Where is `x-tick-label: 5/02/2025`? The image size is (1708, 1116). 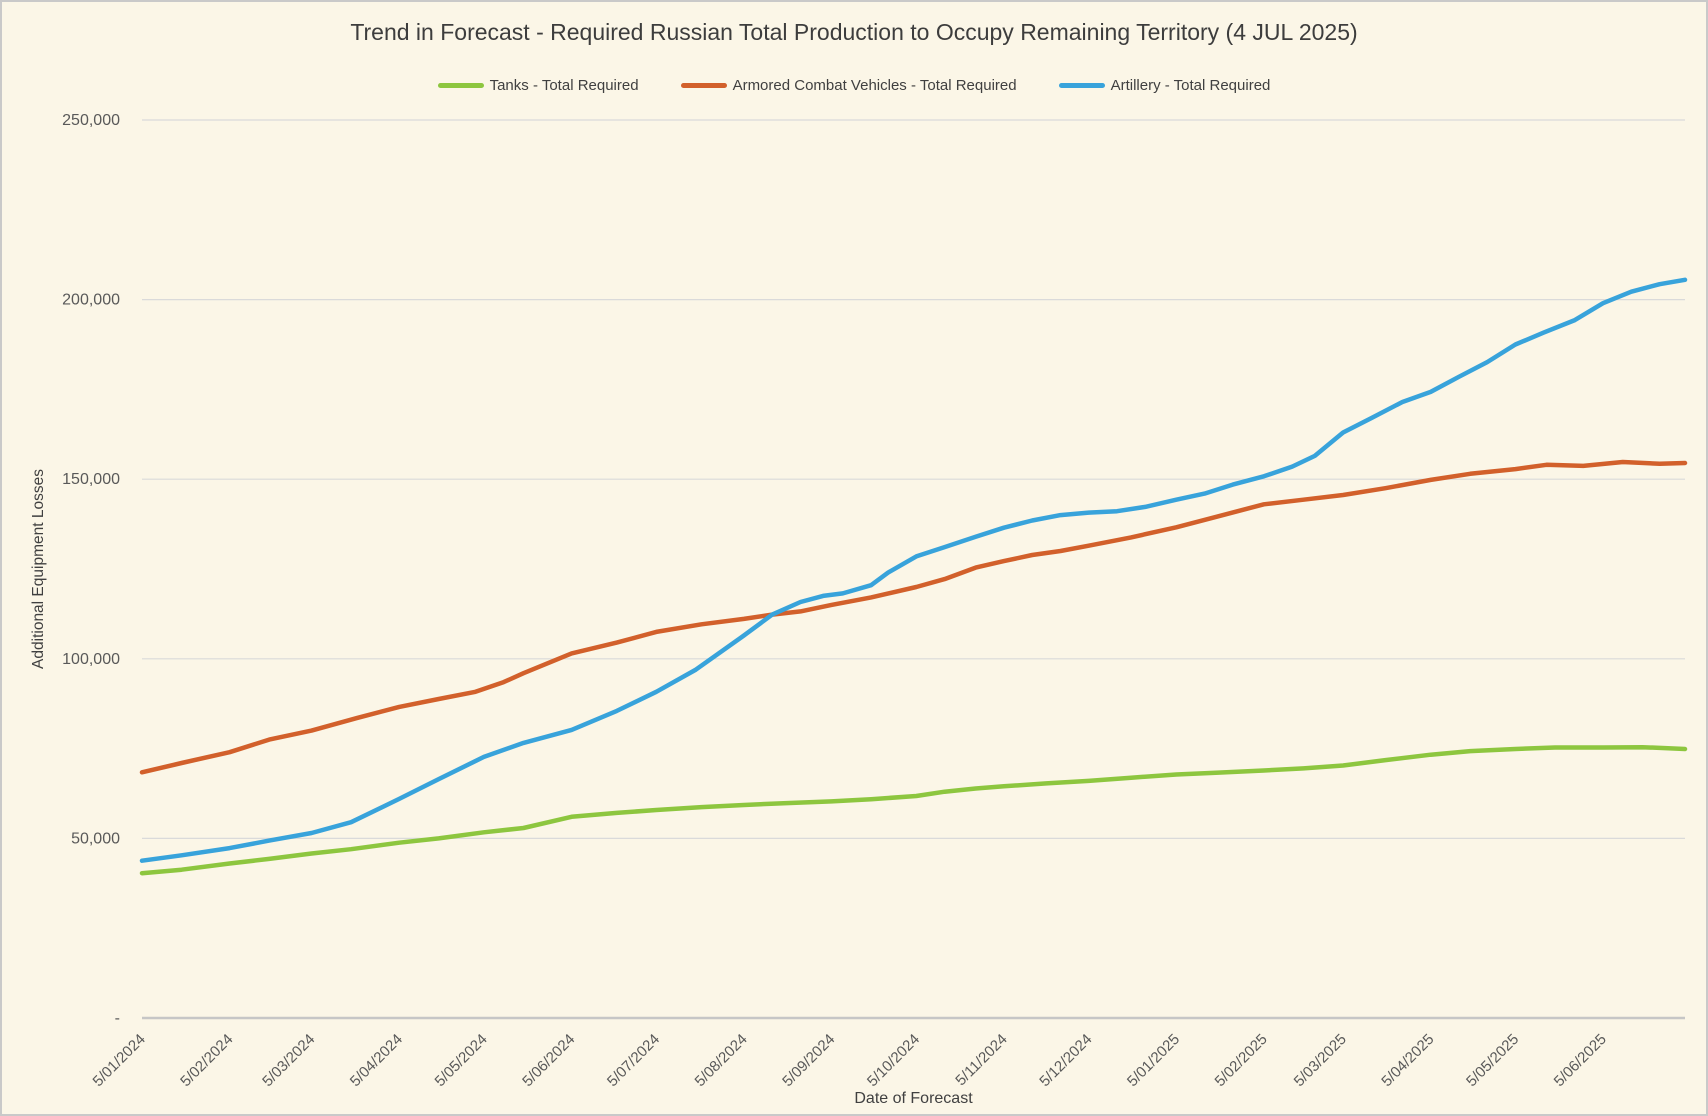 x-tick-label: 5/02/2025 is located at coordinates (1241, 1060).